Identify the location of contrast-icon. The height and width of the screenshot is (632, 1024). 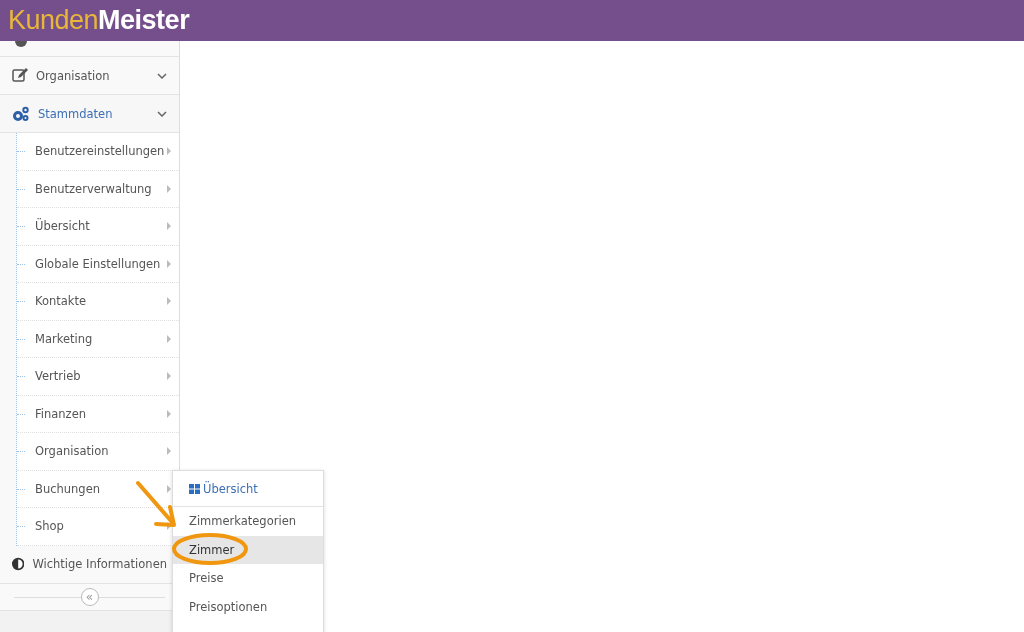
(18, 564).